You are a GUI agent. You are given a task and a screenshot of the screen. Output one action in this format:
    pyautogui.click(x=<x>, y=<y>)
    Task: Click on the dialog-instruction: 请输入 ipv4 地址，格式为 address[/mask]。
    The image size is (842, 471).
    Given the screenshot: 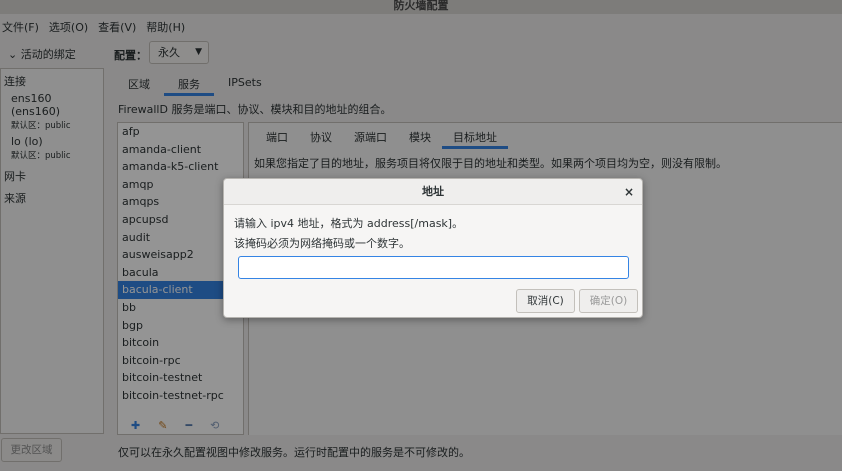 What is the action you would take?
    pyautogui.click(x=349, y=223)
    